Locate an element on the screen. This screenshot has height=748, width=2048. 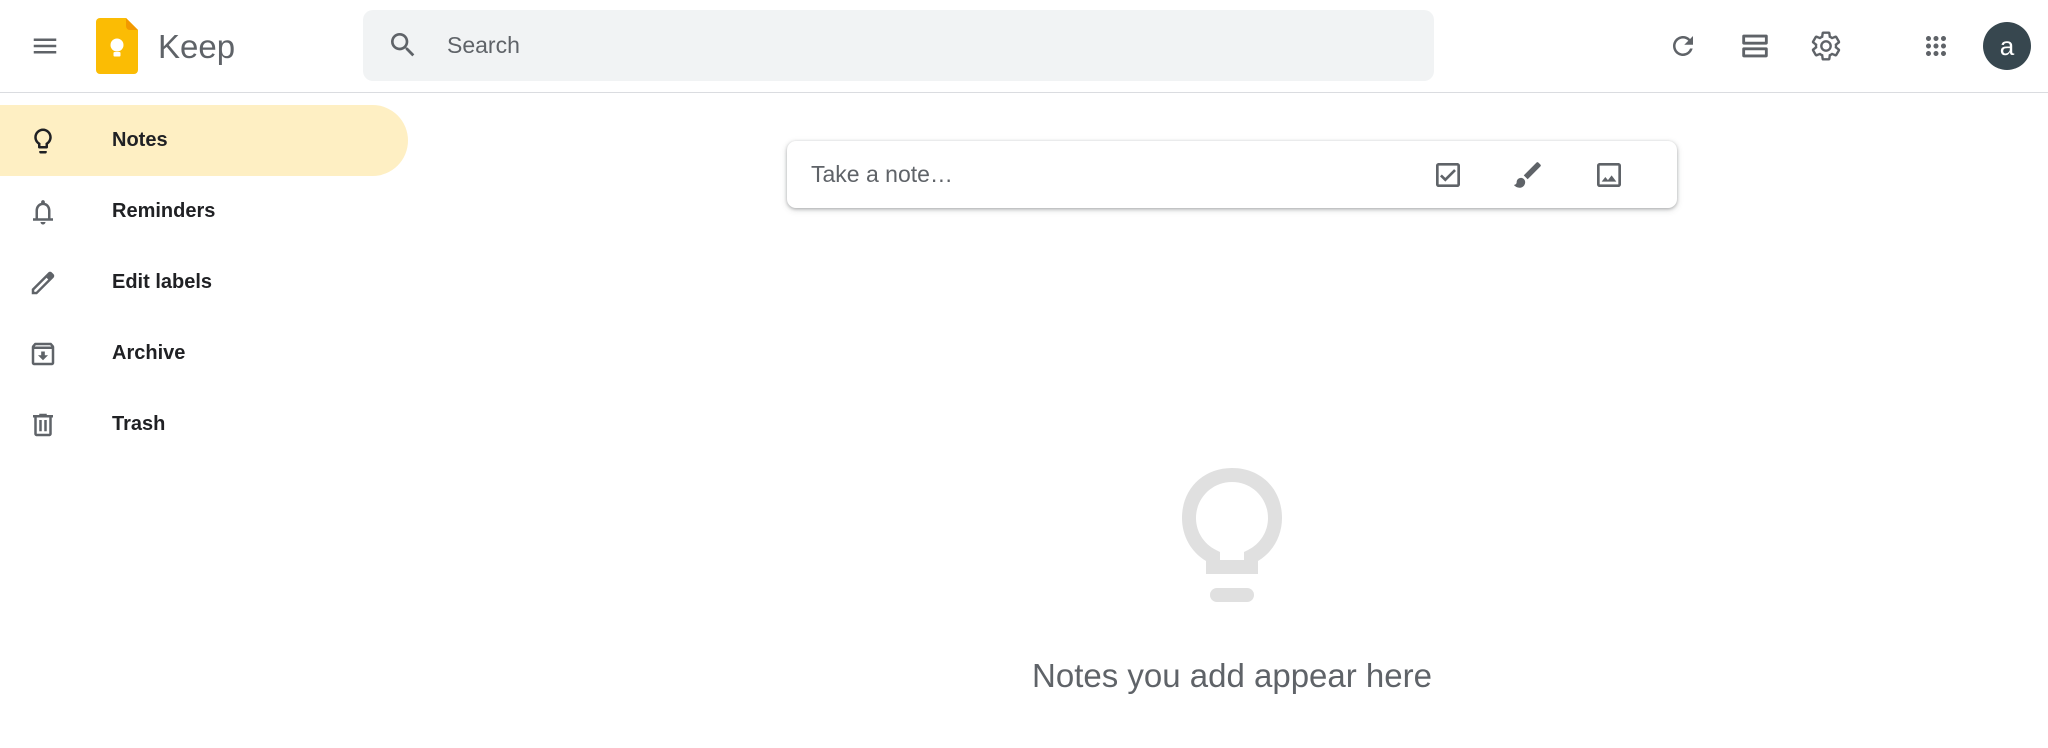
settings-button is located at coordinates (1826, 46).